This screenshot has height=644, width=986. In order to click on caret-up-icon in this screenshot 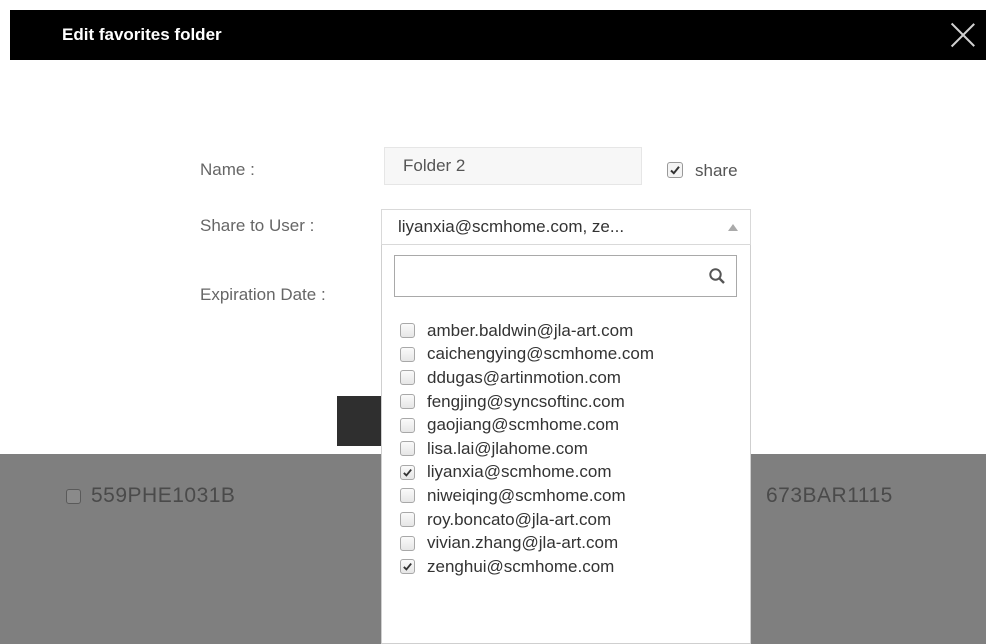, I will do `click(733, 227)`.